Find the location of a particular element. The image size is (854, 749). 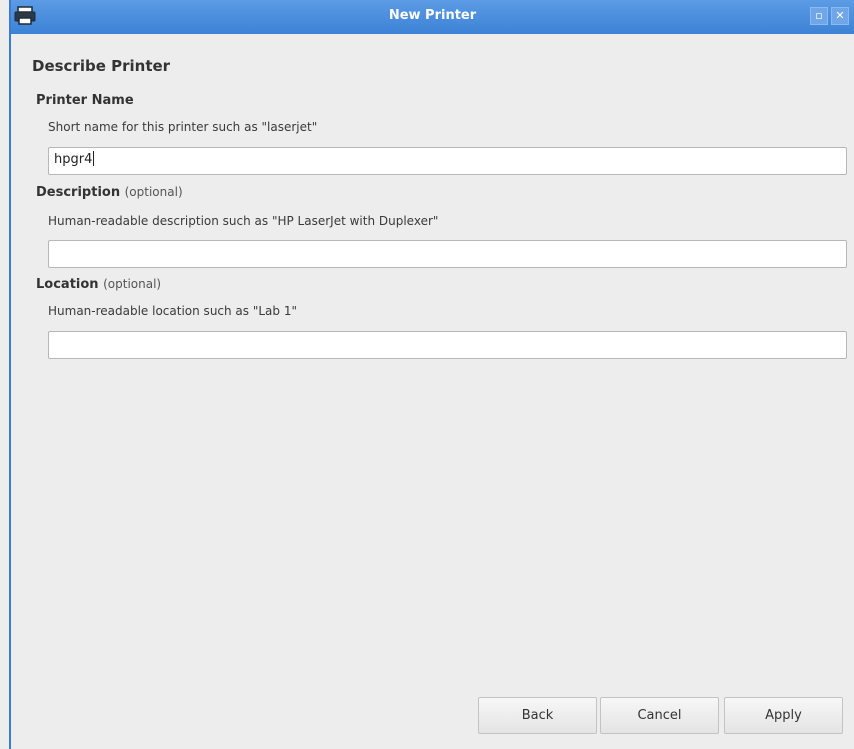

text-caret is located at coordinates (94, 158).